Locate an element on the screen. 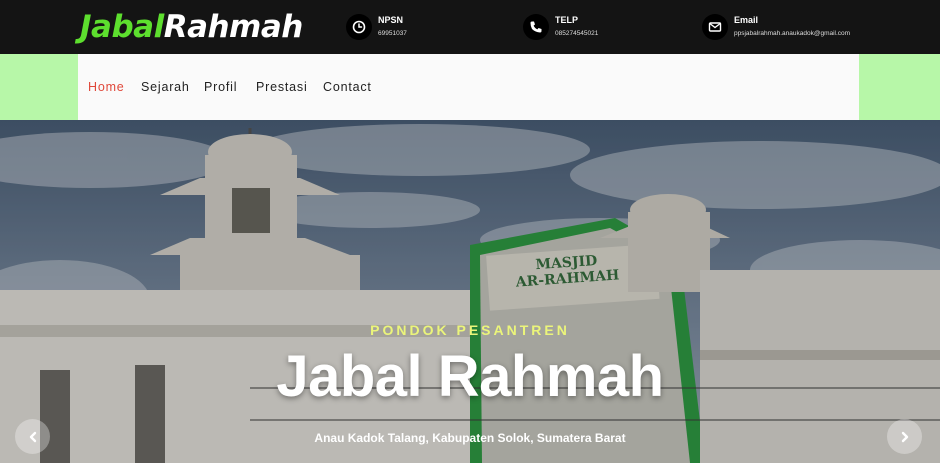 Image resolution: width=940 pixels, height=463 pixels. chevron-left-icon is located at coordinates (32, 436).